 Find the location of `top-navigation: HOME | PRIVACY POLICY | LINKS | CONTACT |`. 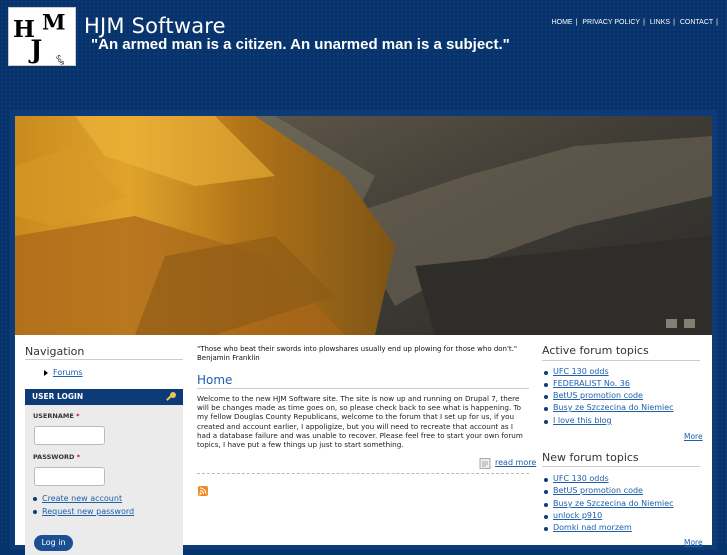

top-navigation: HOME | PRIVACY POLICY | LINKS | CONTACT | is located at coordinates (634, 22).